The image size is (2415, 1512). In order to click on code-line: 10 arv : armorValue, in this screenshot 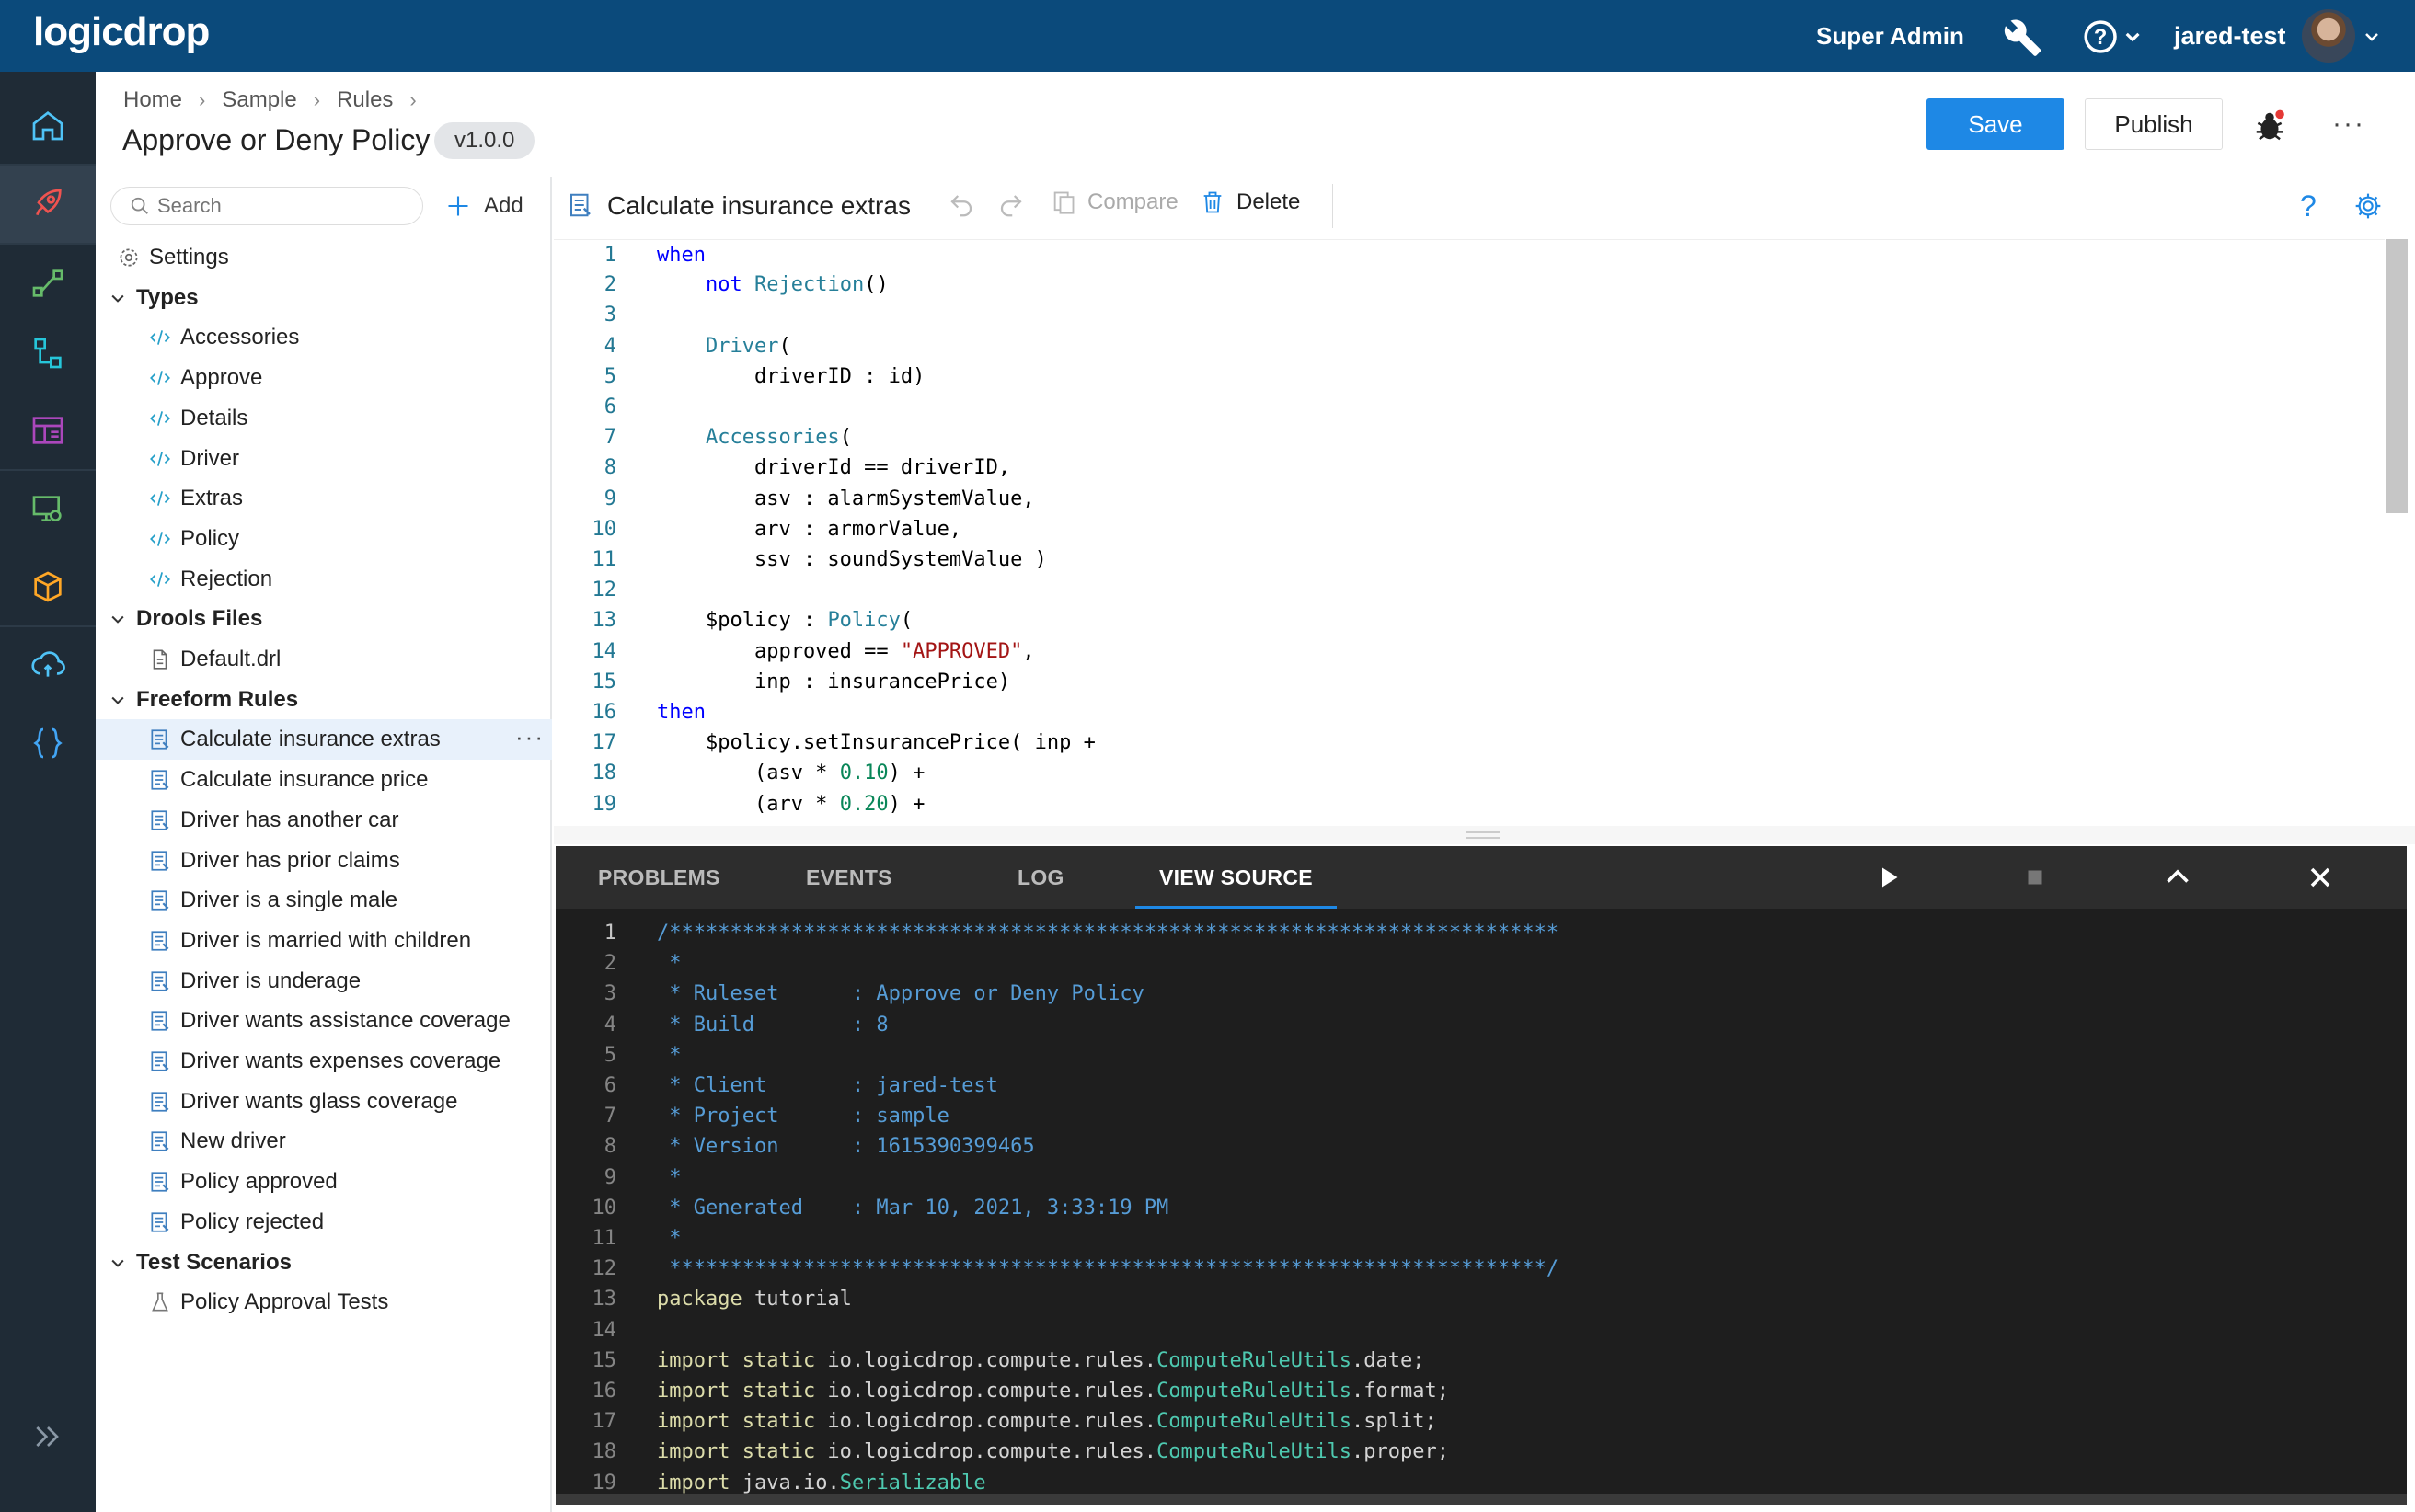, I will do `click(1469, 529)`.